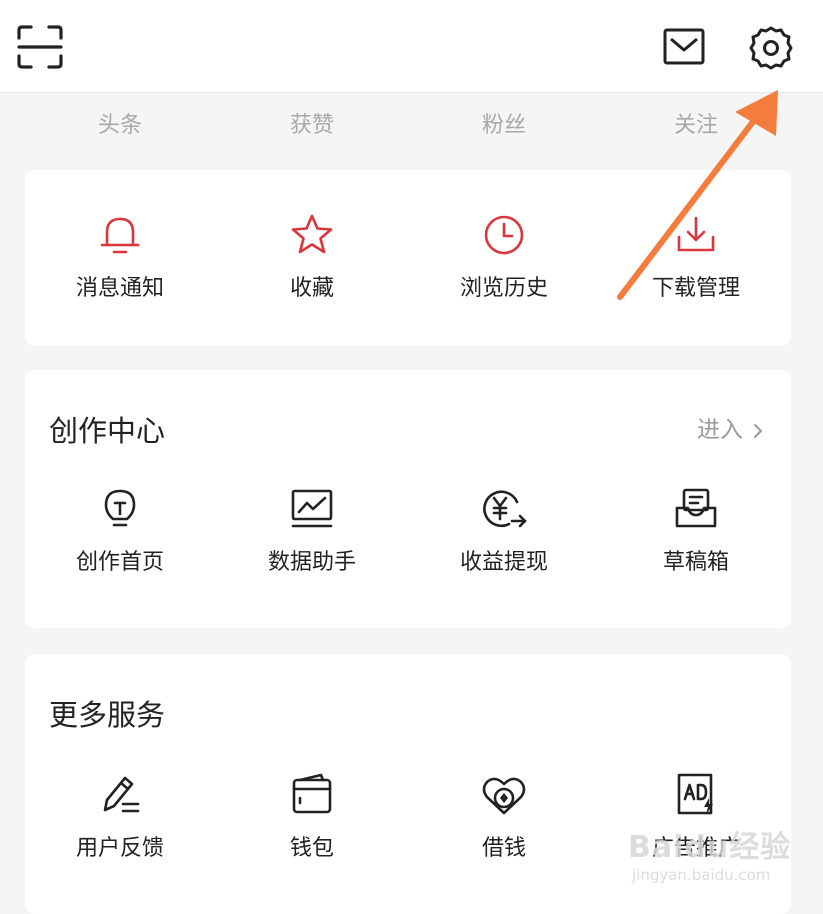  What do you see at coordinates (695, 562) in the screenshot?
I see `creator-item-label: 草稿箱` at bounding box center [695, 562].